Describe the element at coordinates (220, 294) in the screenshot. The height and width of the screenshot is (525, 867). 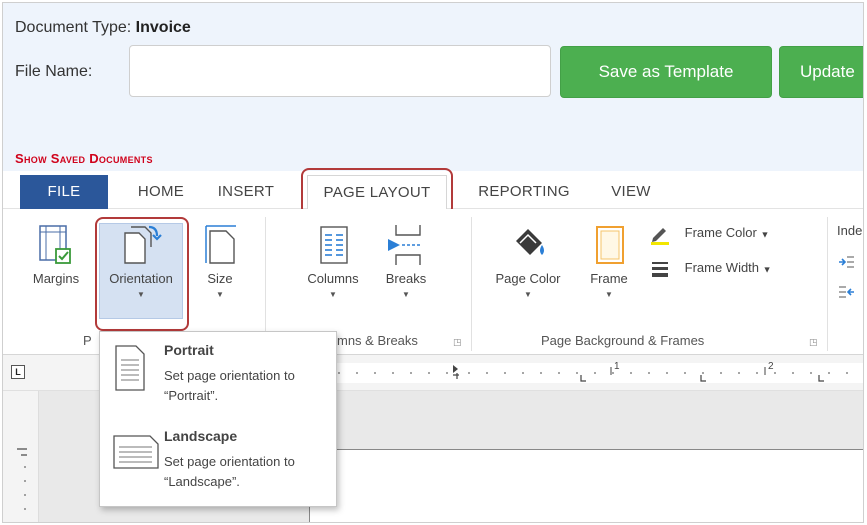
I see `size-dropdown-icon: ▼` at that location.